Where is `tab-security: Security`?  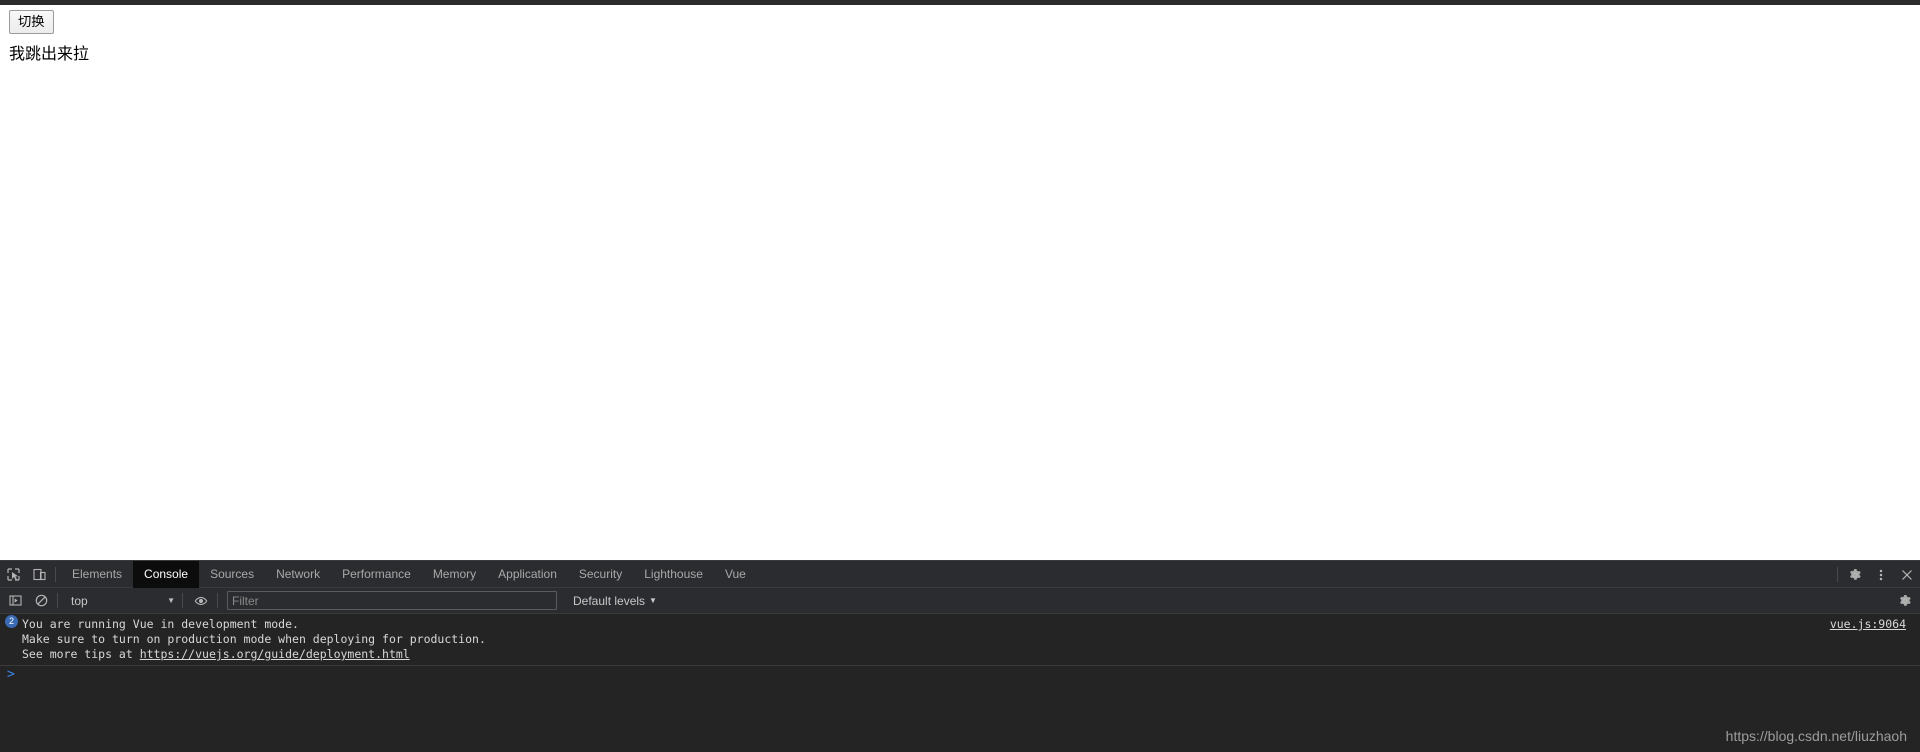 tab-security: Security is located at coordinates (600, 574).